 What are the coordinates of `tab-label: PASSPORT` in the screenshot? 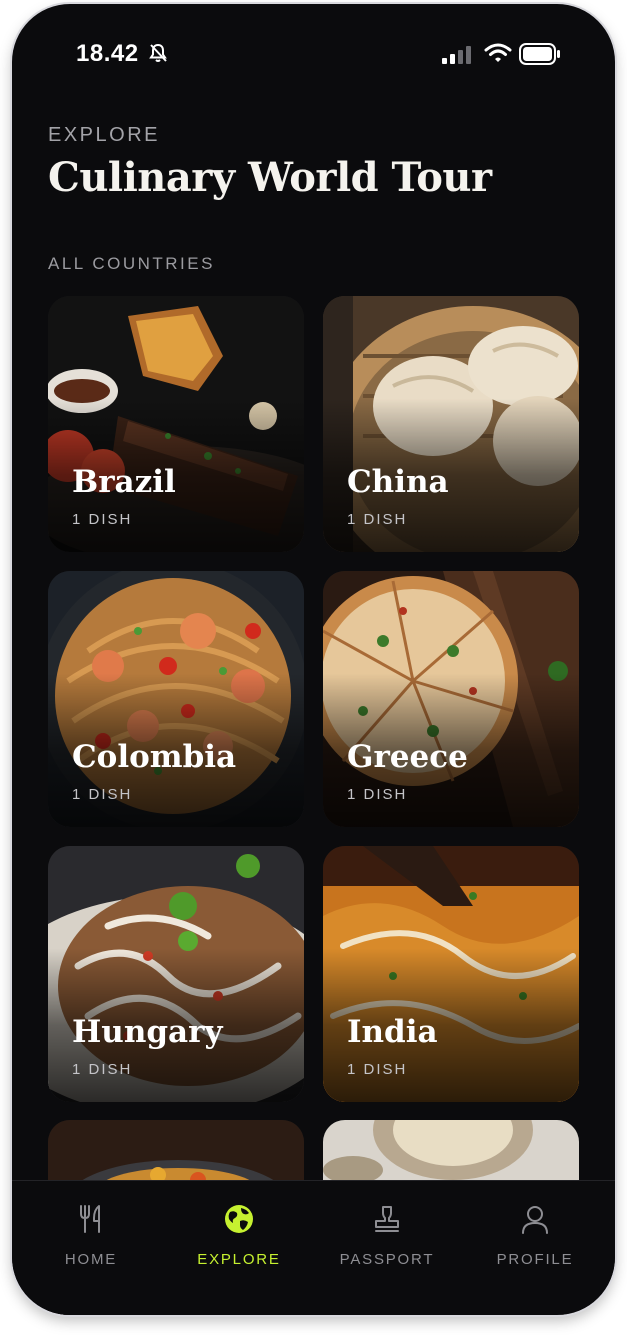 It's located at (387, 1259).